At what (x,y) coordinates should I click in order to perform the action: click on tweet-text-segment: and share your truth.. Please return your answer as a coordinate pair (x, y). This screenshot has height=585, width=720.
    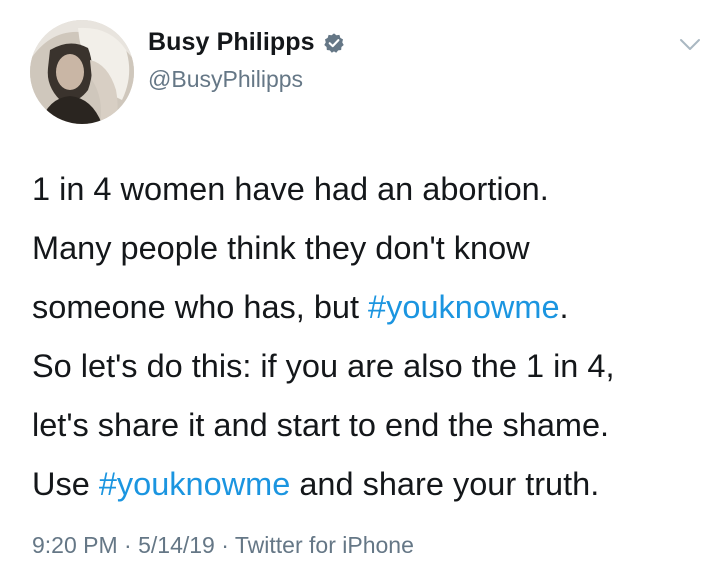
    Looking at the image, I should click on (445, 484).